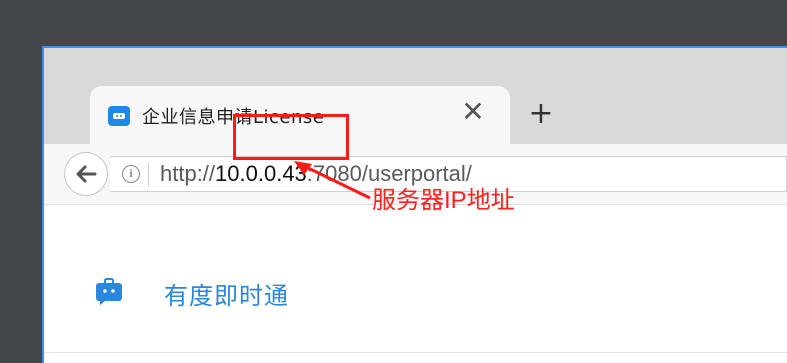  What do you see at coordinates (541, 114) in the screenshot?
I see `plus-icon: +` at bounding box center [541, 114].